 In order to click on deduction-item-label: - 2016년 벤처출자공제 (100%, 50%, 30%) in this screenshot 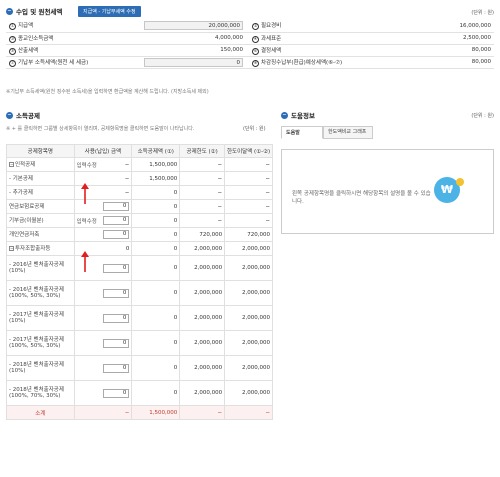, I will do `click(40, 293)`.